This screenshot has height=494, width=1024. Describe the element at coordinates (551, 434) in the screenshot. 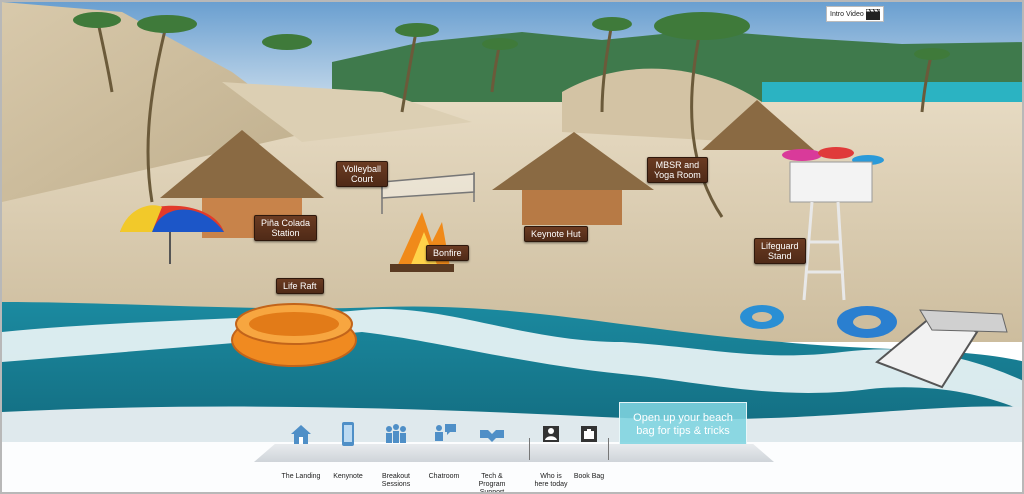

I see `person-icon` at that location.